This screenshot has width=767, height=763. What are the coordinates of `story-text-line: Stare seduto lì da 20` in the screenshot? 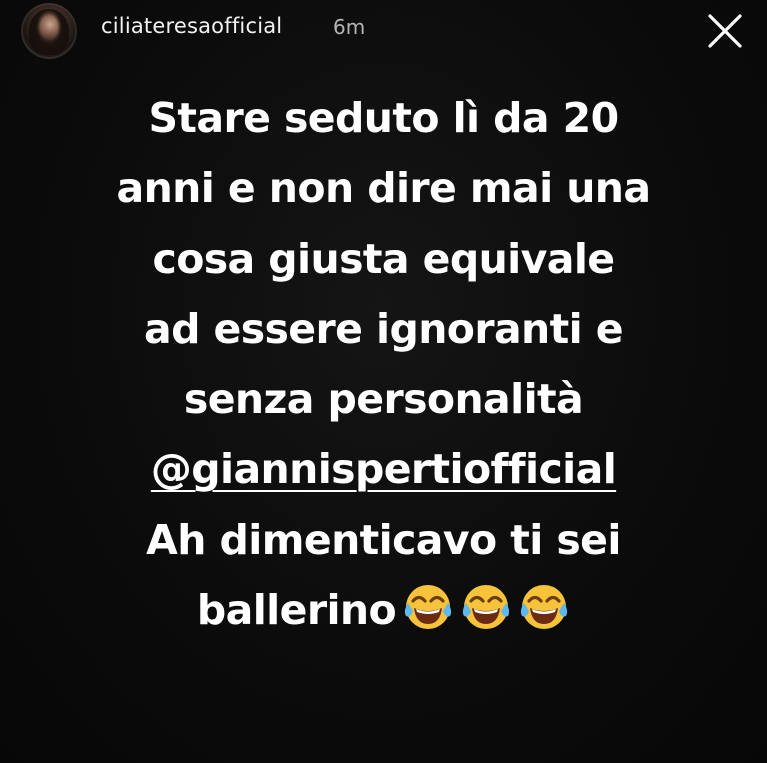 It's located at (383, 118).